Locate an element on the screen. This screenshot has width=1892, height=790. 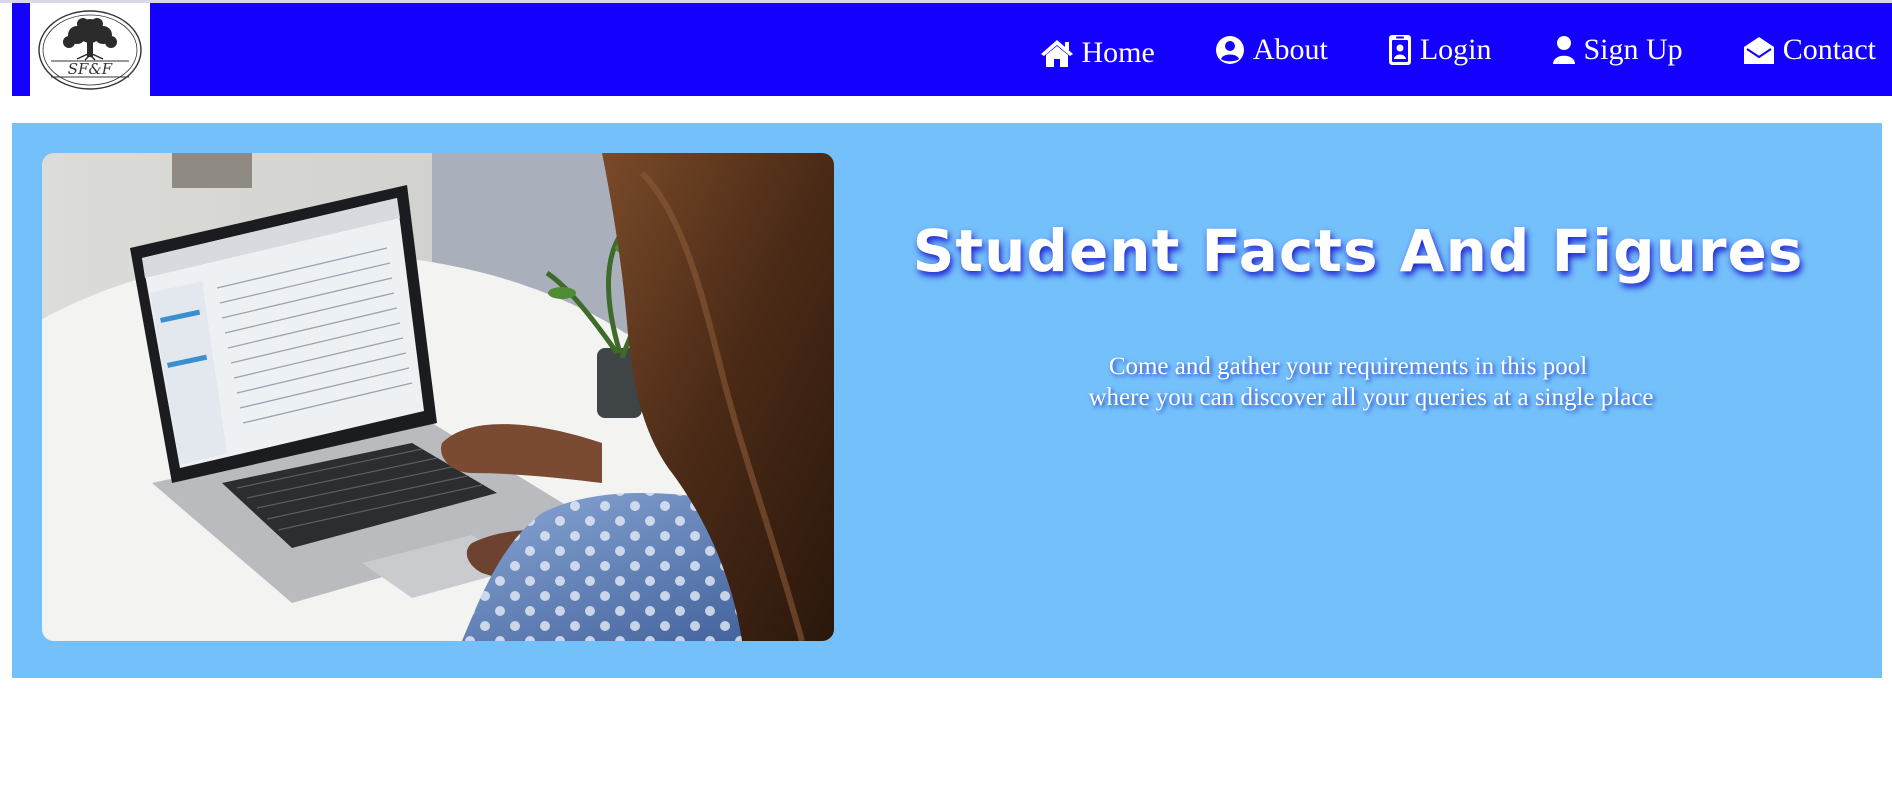
nav-contact: Contact is located at coordinates (1809, 50).